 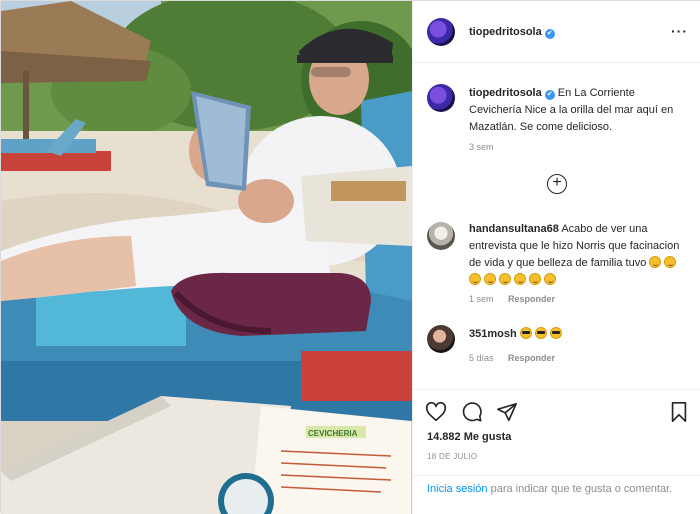 I want to click on post-actions: 14.882 Me gusta 18 DE JULIO, so click(x=556, y=432).